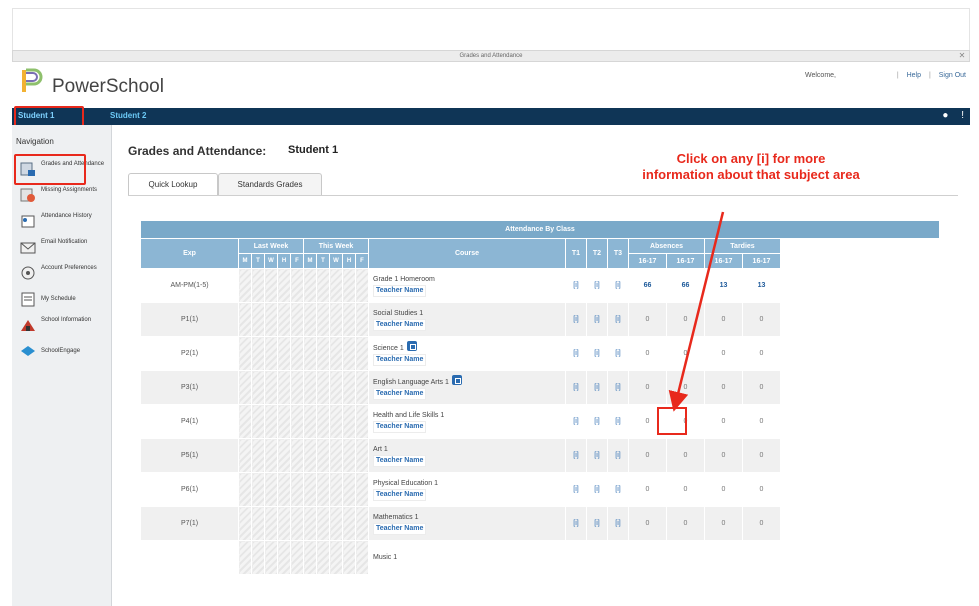  Describe the element at coordinates (270, 184) in the screenshot. I see `tab-standards-grades: Standards Grades` at that location.